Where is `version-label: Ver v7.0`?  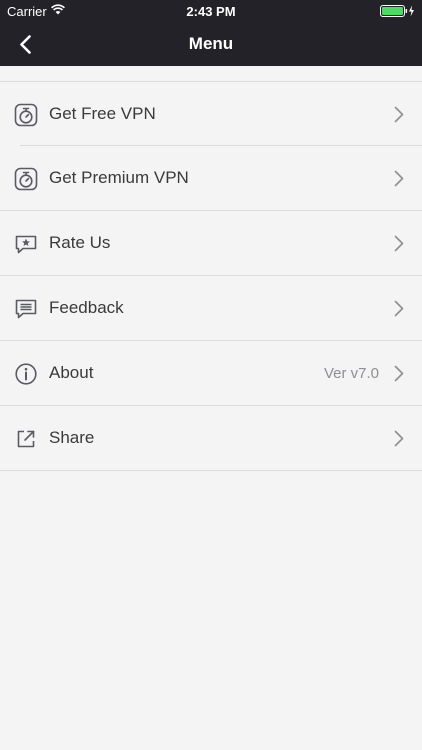
version-label: Ver v7.0 is located at coordinates (351, 373).